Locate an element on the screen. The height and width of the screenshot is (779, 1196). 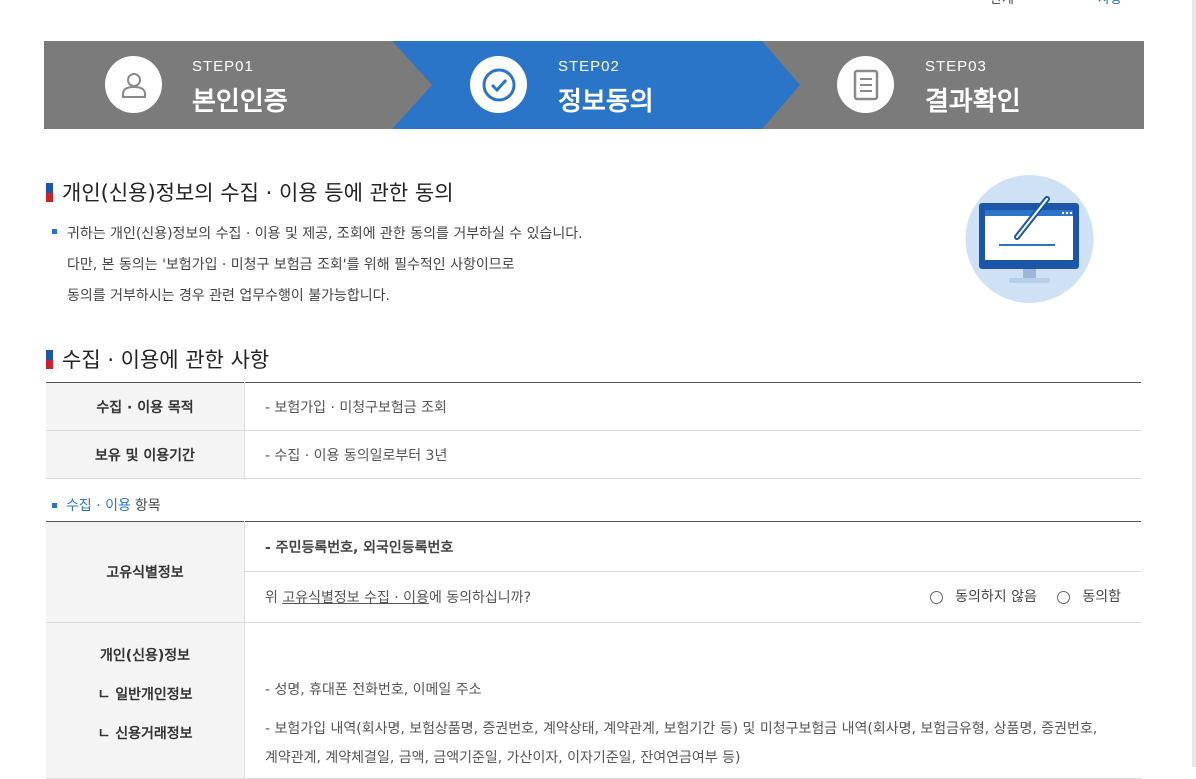
disagree-radio is located at coordinates (937, 597).